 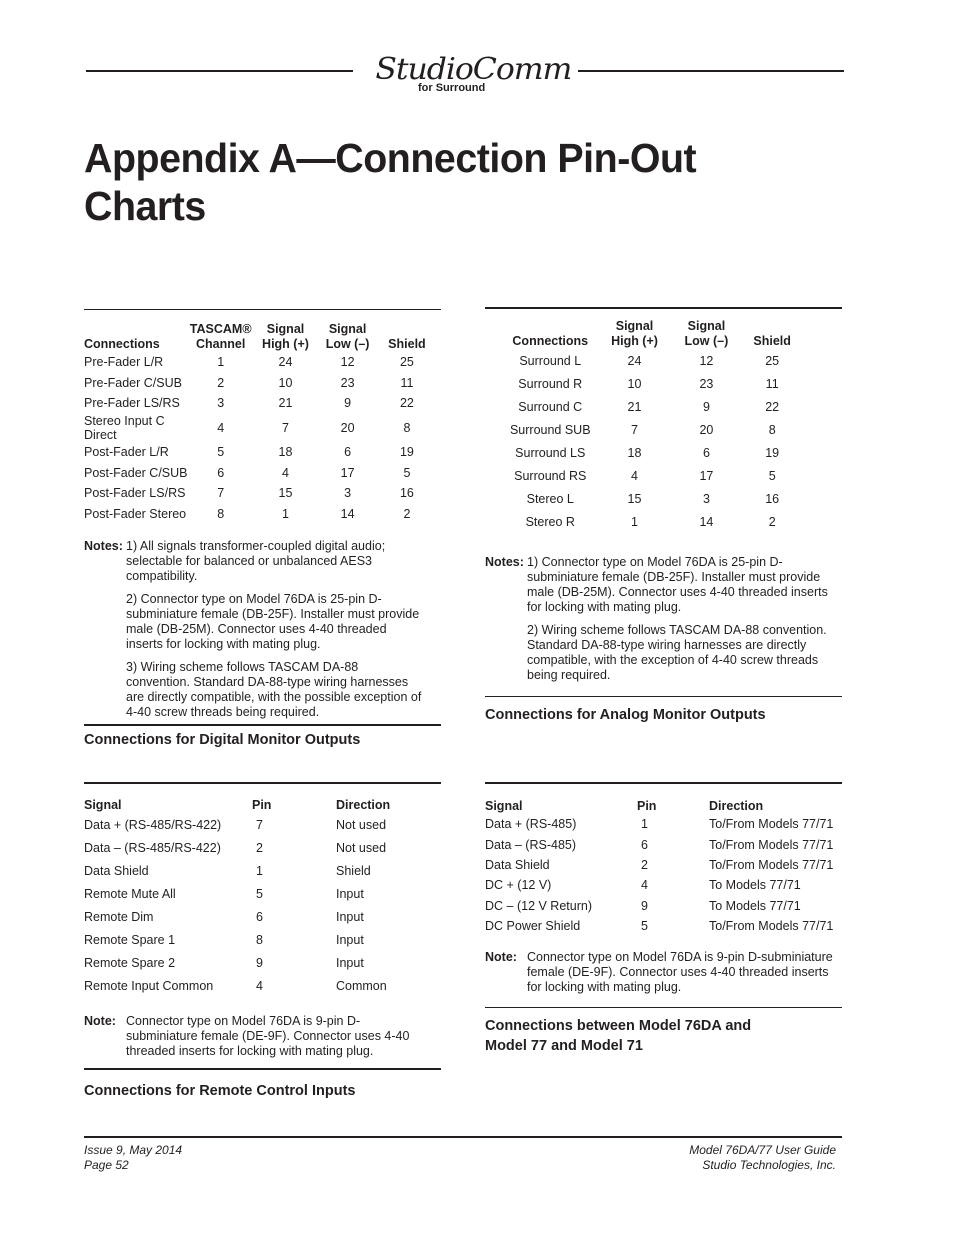 What do you see at coordinates (390, 182) in the screenshot?
I see `page-title: Appendix A—Connection Pin-Out Charts` at bounding box center [390, 182].